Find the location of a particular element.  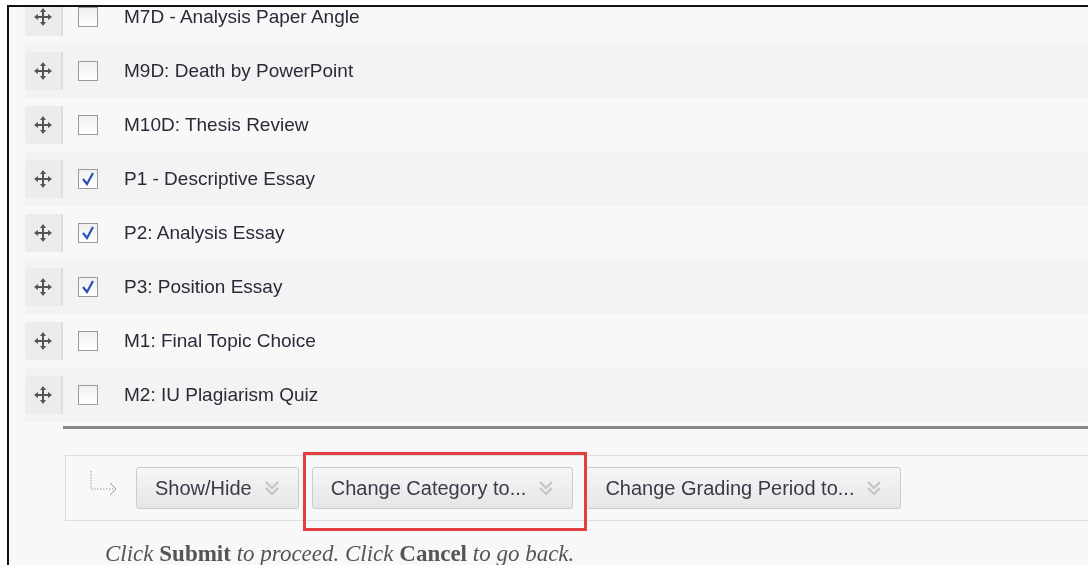

instruction-text: Click Submit to proceed. Click Cancel to go back. is located at coordinates (340, 553).